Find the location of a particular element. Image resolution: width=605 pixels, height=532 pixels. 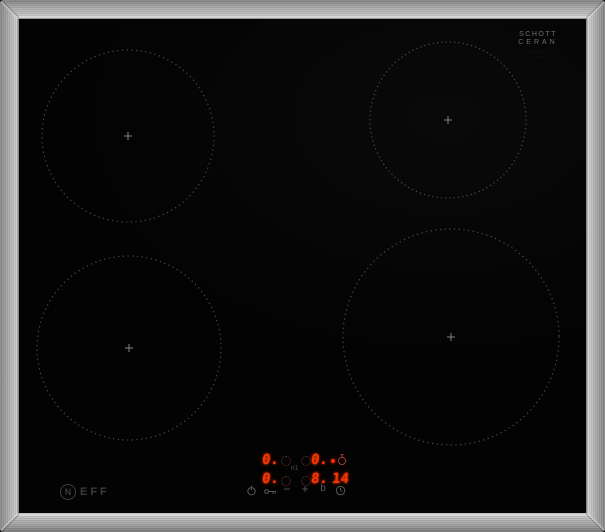

power-icon is located at coordinates (251, 490).